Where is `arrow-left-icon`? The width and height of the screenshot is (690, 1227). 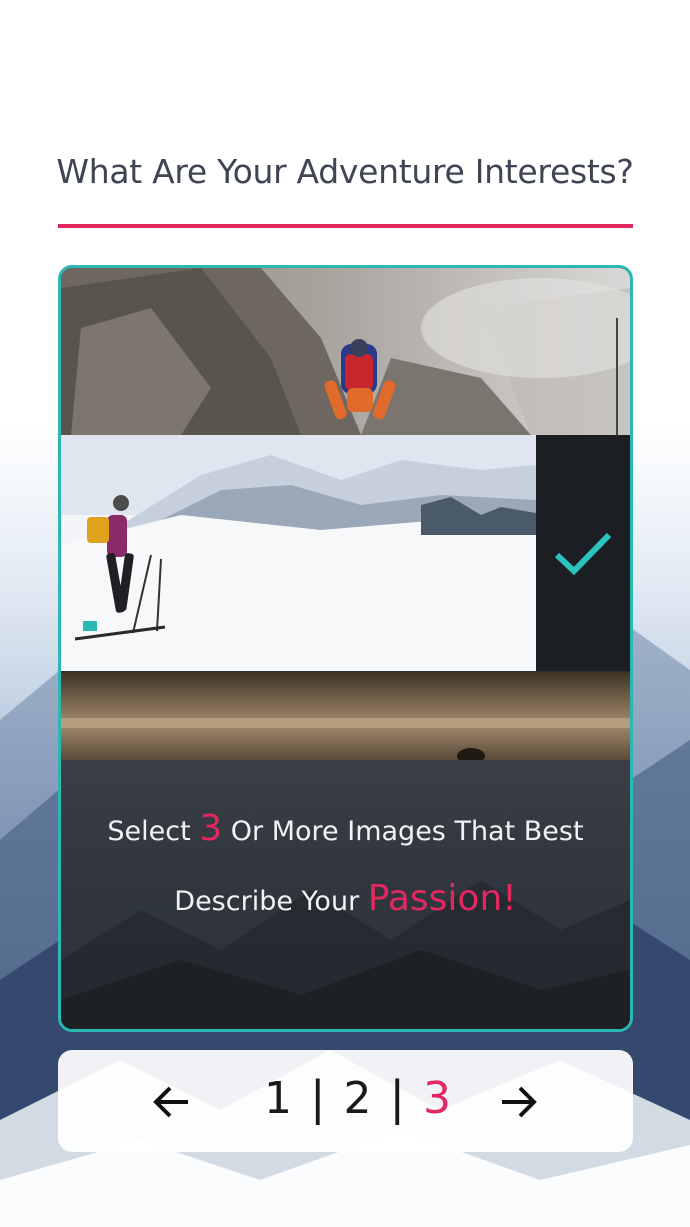 arrow-left-icon is located at coordinates (172, 1102).